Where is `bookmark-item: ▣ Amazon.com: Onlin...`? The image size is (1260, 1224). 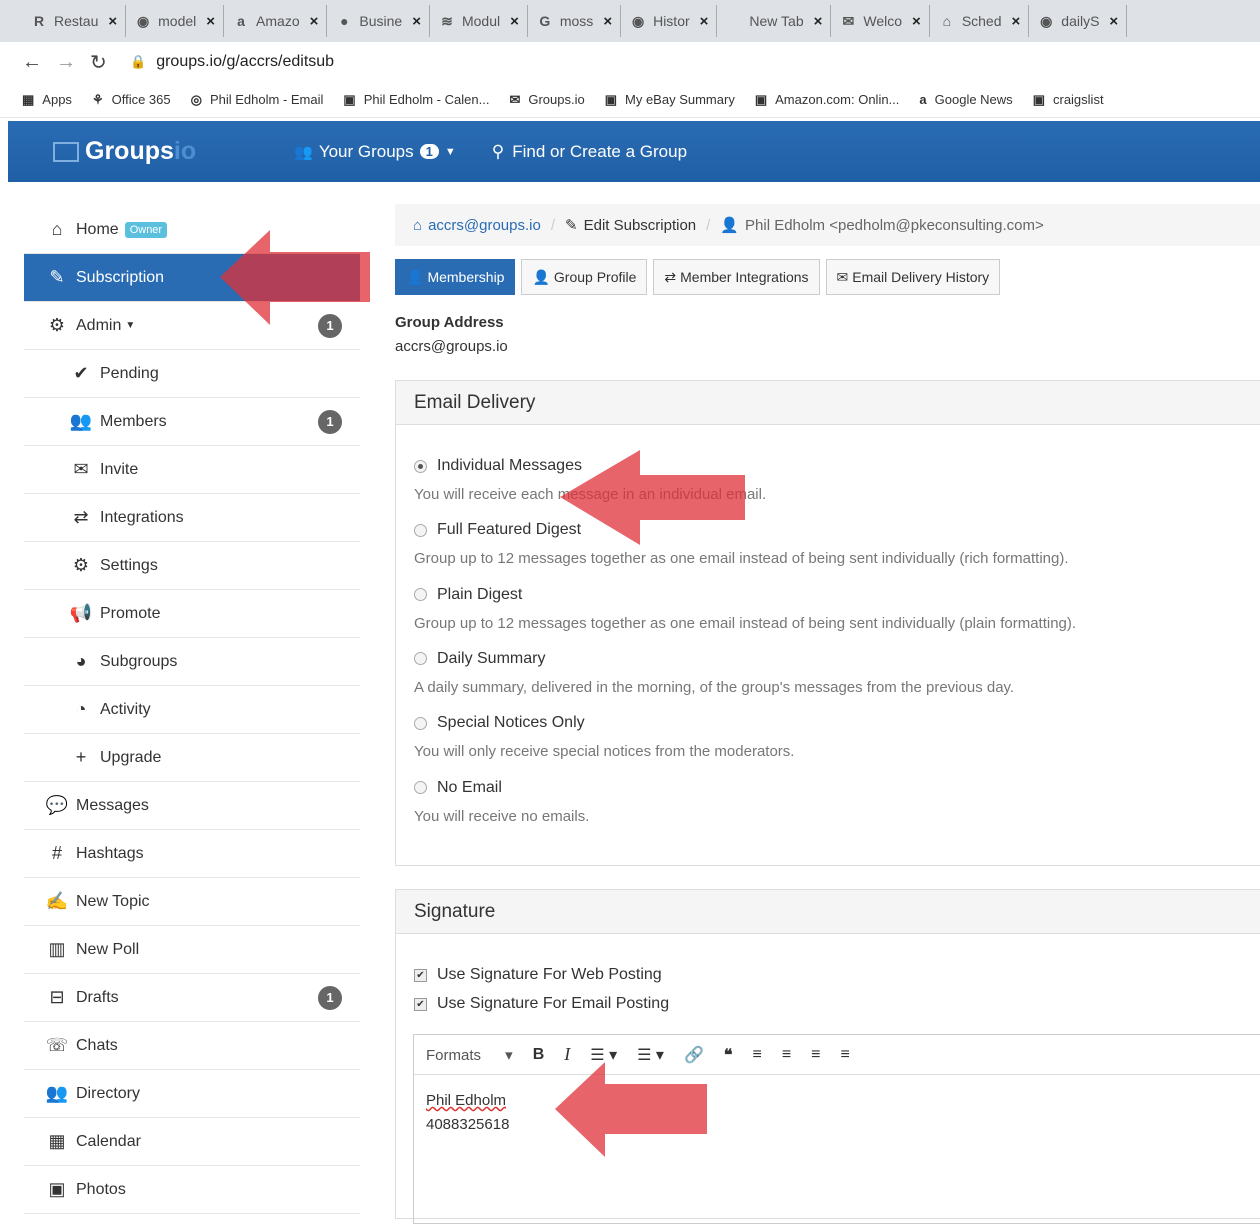 bookmark-item: ▣ Amazon.com: Onlin... is located at coordinates (827, 100).